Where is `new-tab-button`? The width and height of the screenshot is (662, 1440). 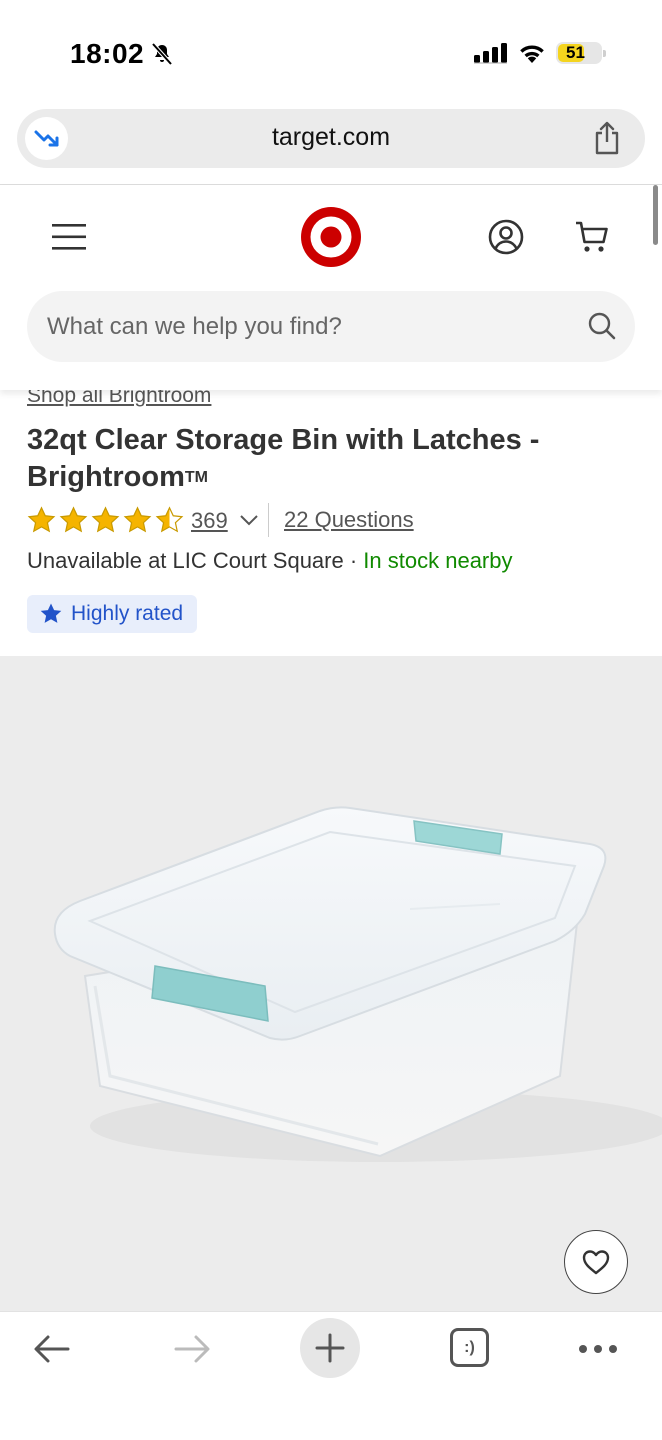
new-tab-button is located at coordinates (330, 1348).